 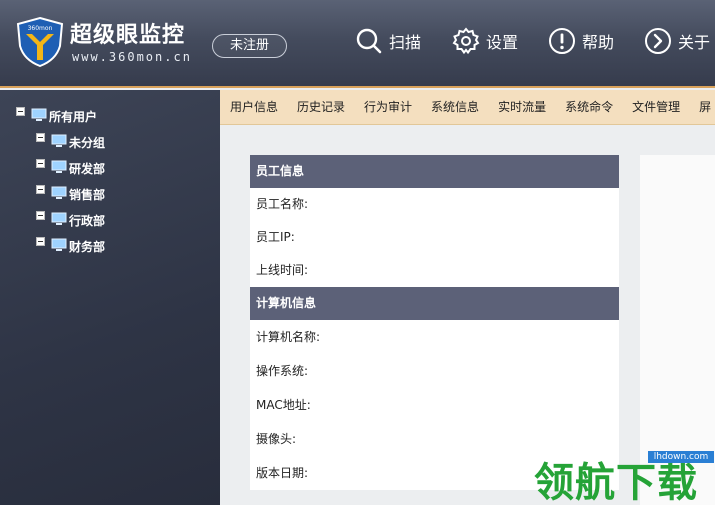 I want to click on app-title: 超级眼监控, so click(x=128, y=35).